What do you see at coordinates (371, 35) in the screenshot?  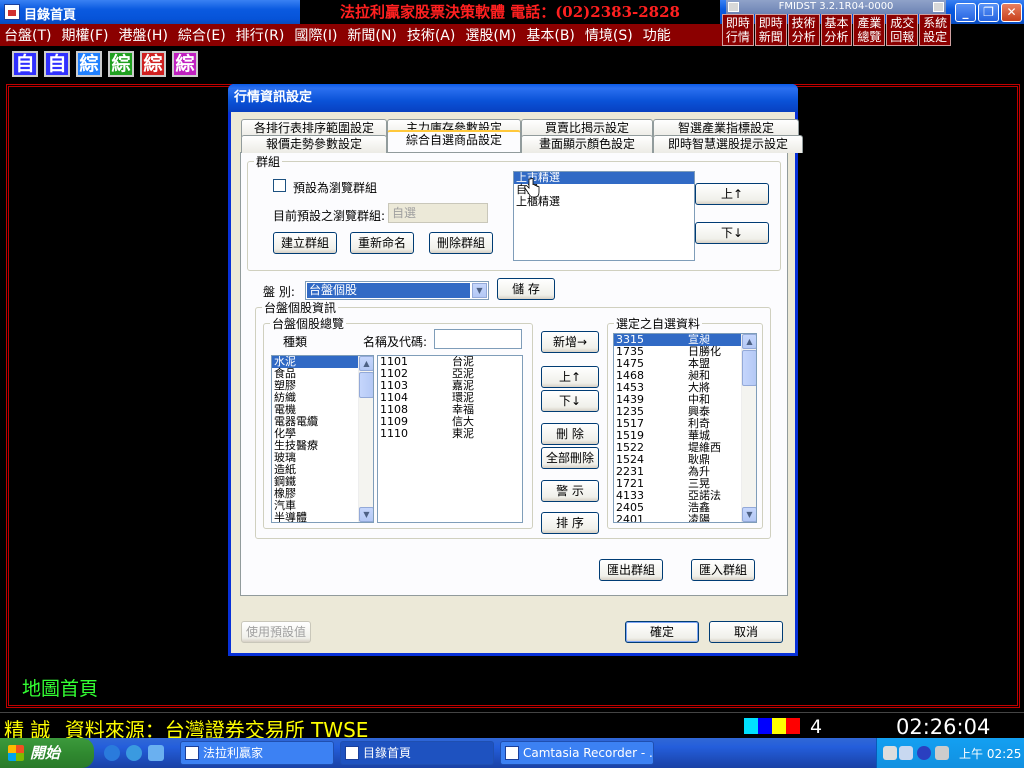 I see `menu-item: 新聞(N)` at bounding box center [371, 35].